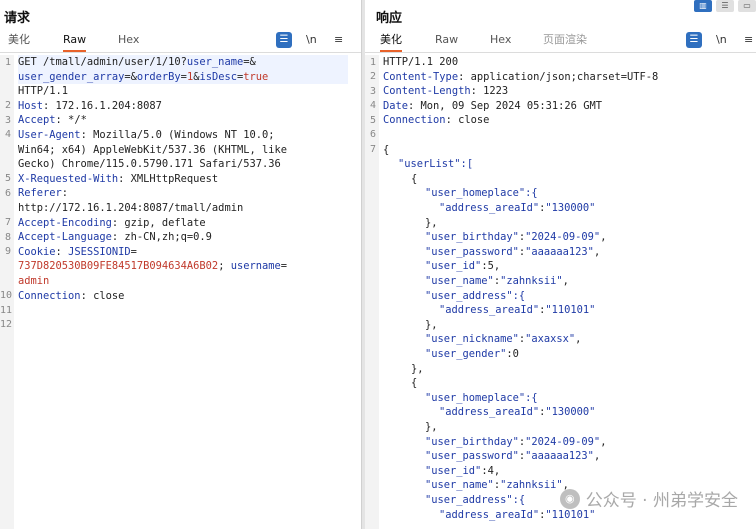 The image size is (756, 529). What do you see at coordinates (115, 237) in the screenshot?
I see `request-header-accept-language: Accept-Language: zh-CN,zh;q=0.9` at bounding box center [115, 237].